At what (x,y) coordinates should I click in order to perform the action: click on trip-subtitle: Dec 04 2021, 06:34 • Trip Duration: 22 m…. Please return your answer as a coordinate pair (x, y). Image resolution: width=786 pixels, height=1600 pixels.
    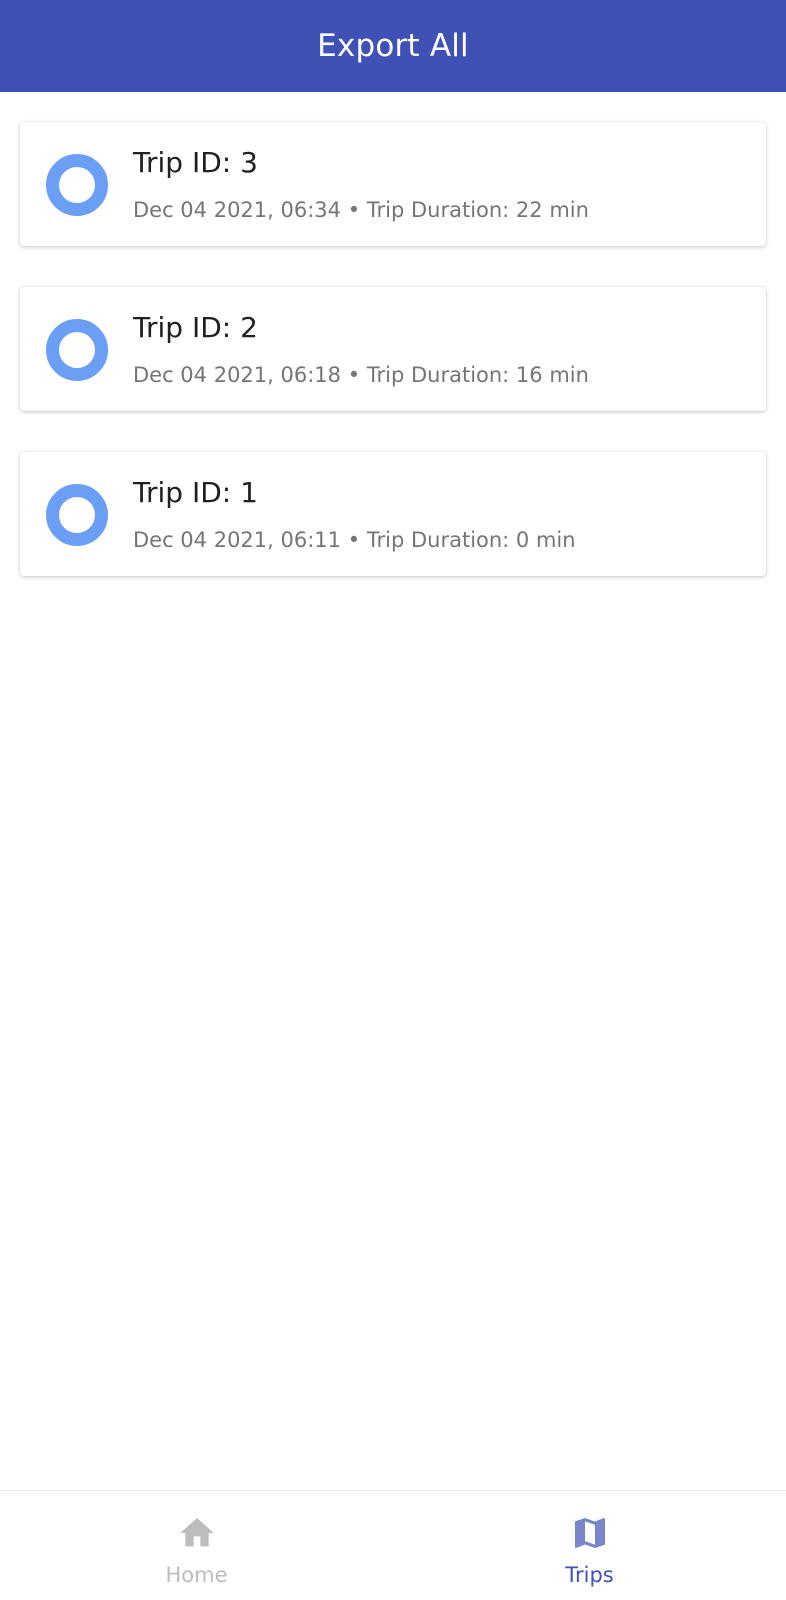
    Looking at the image, I should click on (361, 210).